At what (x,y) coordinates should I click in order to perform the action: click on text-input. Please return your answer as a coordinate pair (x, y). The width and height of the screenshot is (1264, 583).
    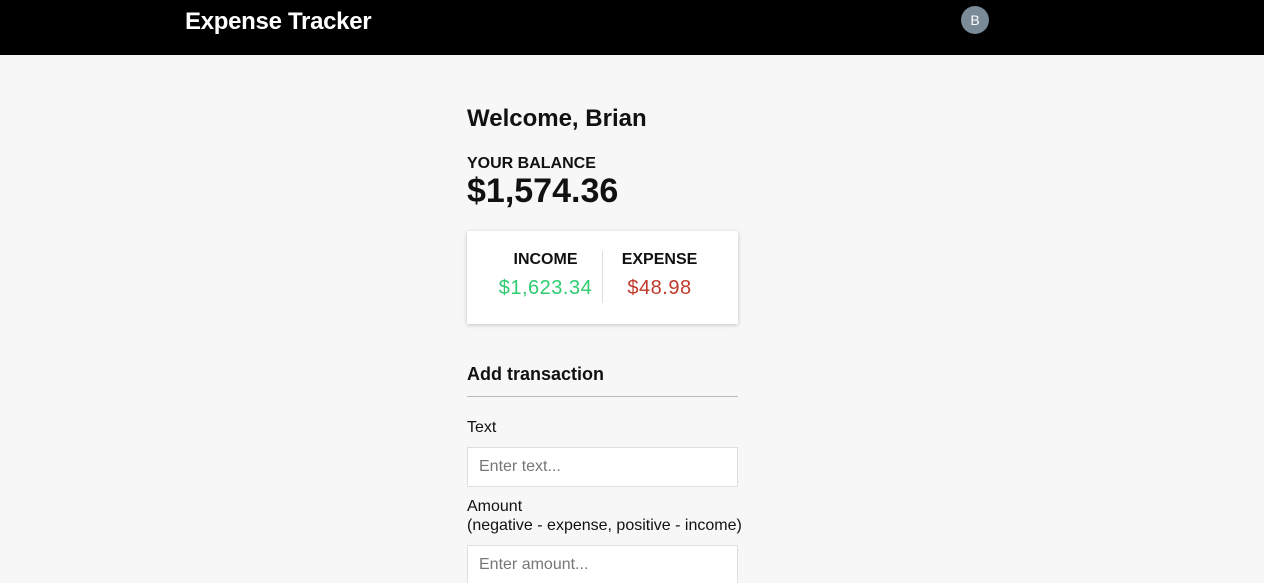
    Looking at the image, I should click on (602, 467).